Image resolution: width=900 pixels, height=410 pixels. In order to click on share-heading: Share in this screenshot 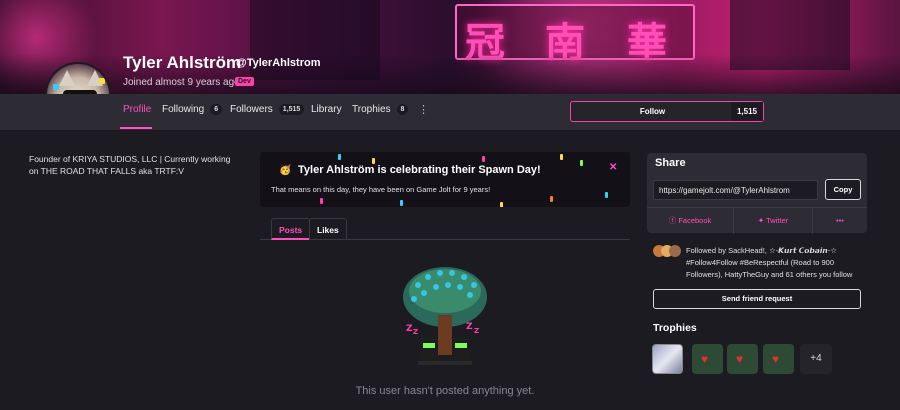, I will do `click(670, 163)`.